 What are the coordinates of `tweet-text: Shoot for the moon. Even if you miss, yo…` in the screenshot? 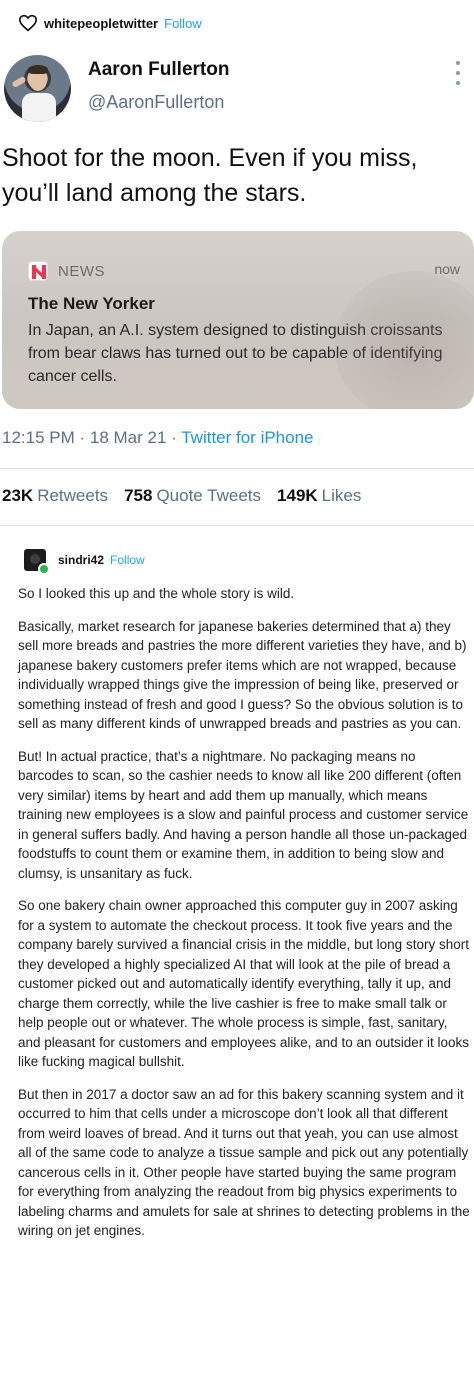 It's located at (210, 175).